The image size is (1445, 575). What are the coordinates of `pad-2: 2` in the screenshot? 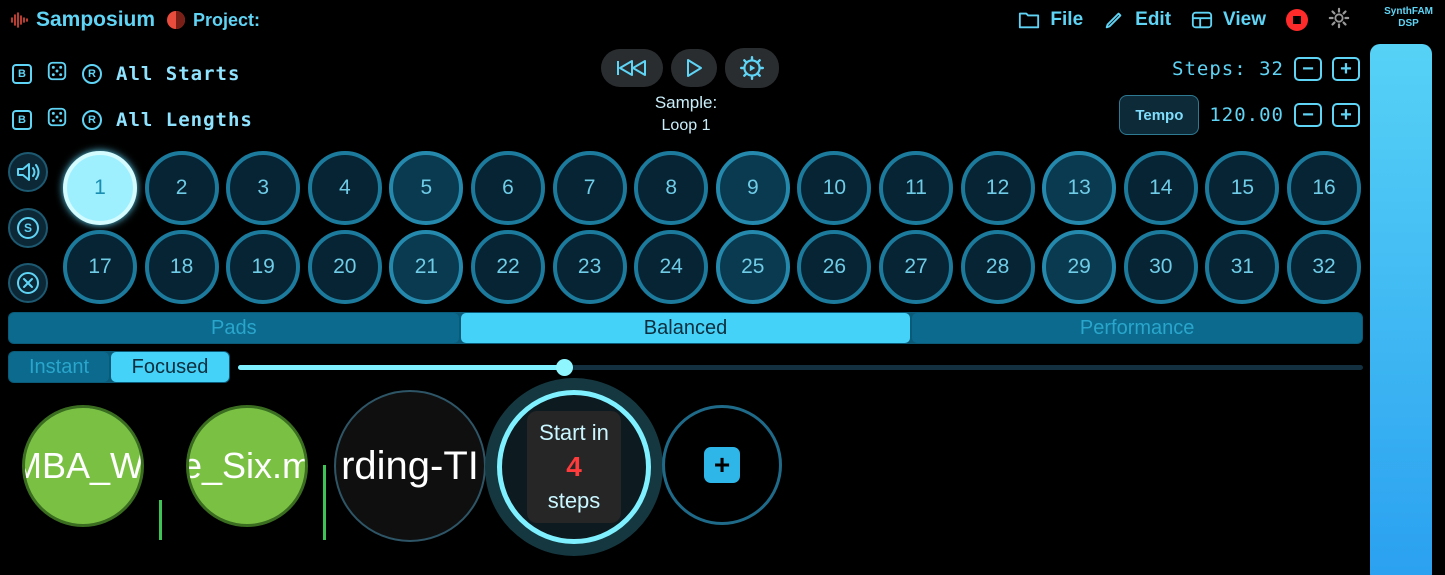 It's located at (181, 188).